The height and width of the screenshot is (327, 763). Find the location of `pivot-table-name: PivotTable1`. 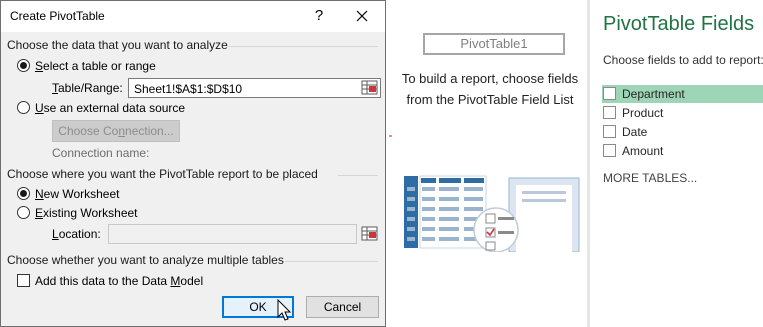

pivot-table-name: PivotTable1 is located at coordinates (494, 44).